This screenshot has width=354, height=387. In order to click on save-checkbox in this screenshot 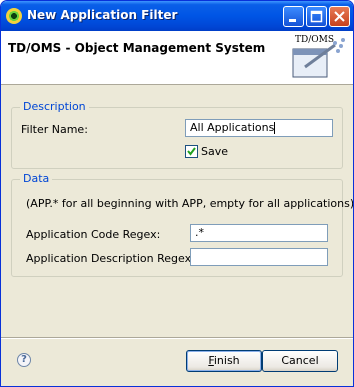, I will do `click(191, 151)`.